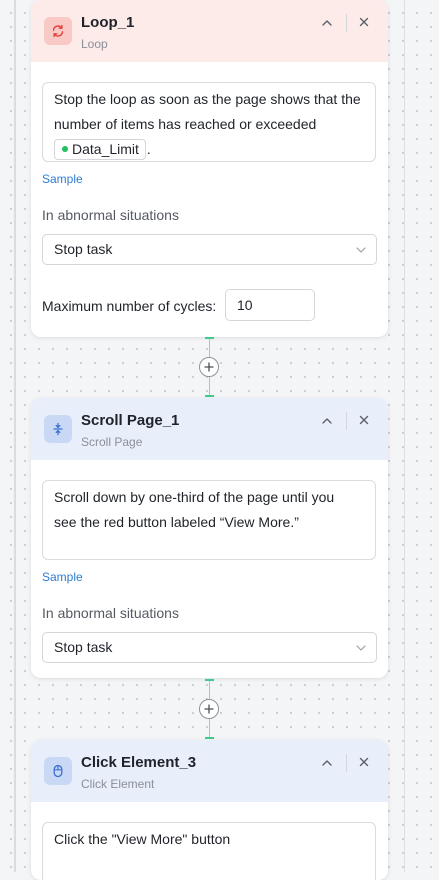 This screenshot has width=439, height=880. I want to click on prompt-line: number of items has reached or exceeded, so click(185, 124).